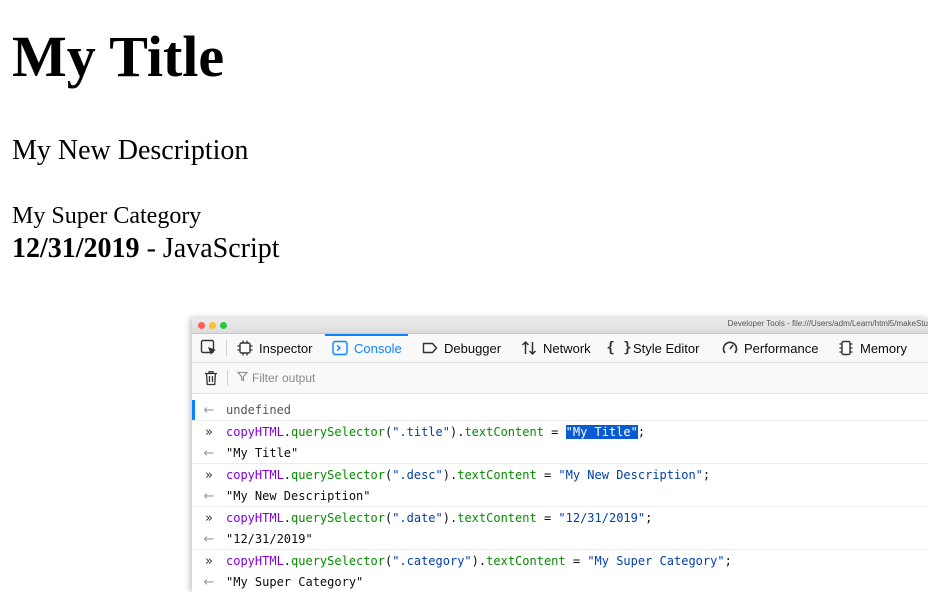 This screenshot has height=592, width=928. I want to click on tab-style-editor: { } Style Editor, so click(653, 348).